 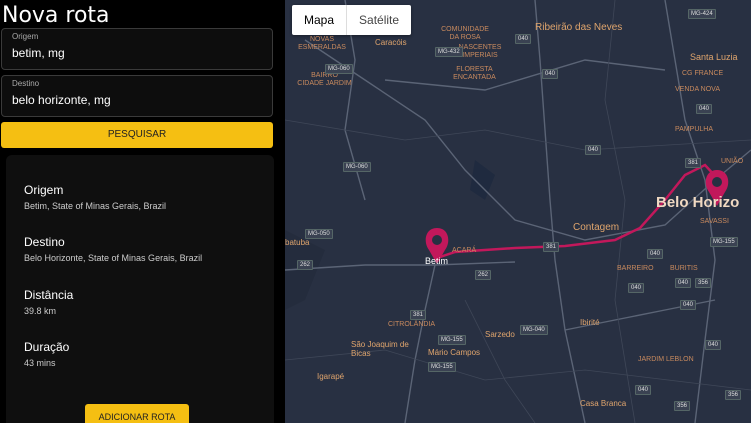 What do you see at coordinates (137, 135) in the screenshot?
I see `search-button: PESQUISAR` at bounding box center [137, 135].